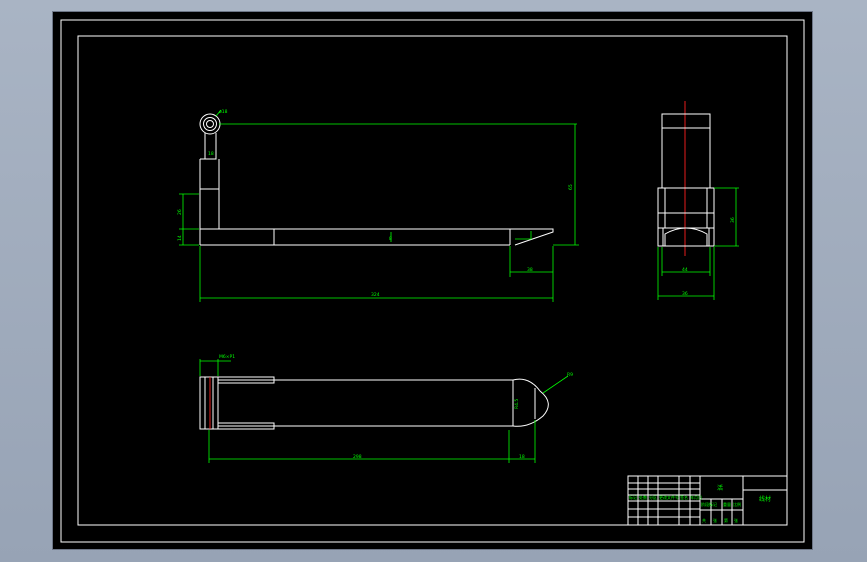 Image resolution: width=867 pixels, height=562 pixels. Describe the element at coordinates (765, 499) in the screenshot. I see `title-material: 线材` at that location.